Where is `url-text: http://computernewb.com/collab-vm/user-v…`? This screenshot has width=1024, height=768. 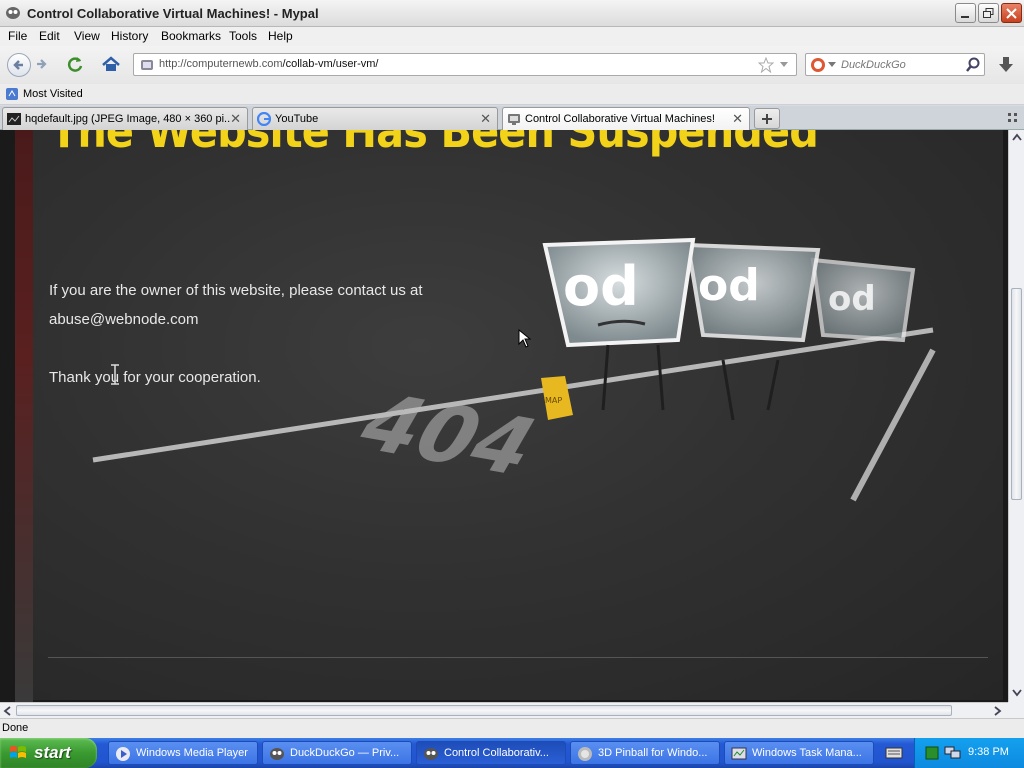
url-text: http://computernewb.com/collab-vm/user-v… is located at coordinates (269, 64).